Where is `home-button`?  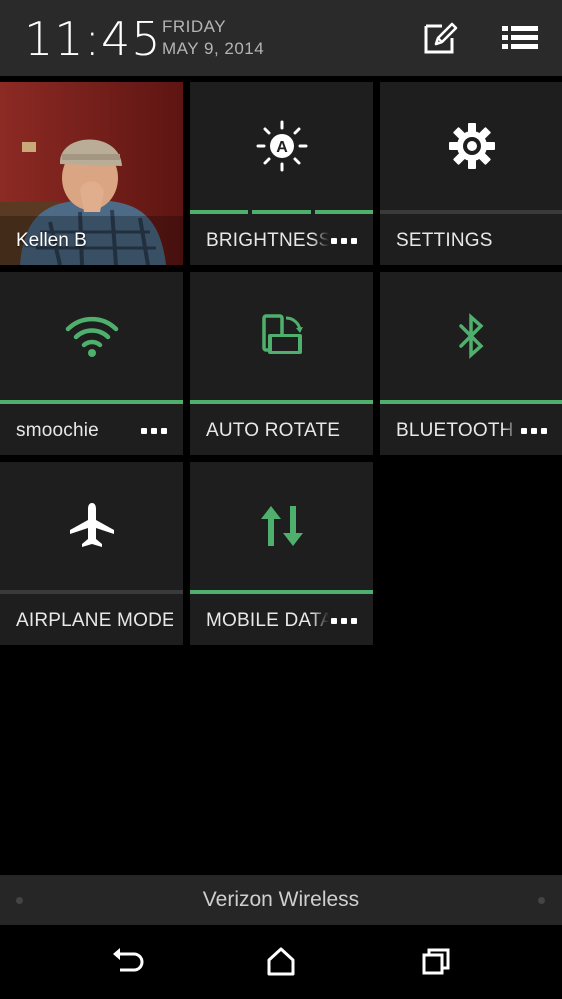 home-button is located at coordinates (281, 962).